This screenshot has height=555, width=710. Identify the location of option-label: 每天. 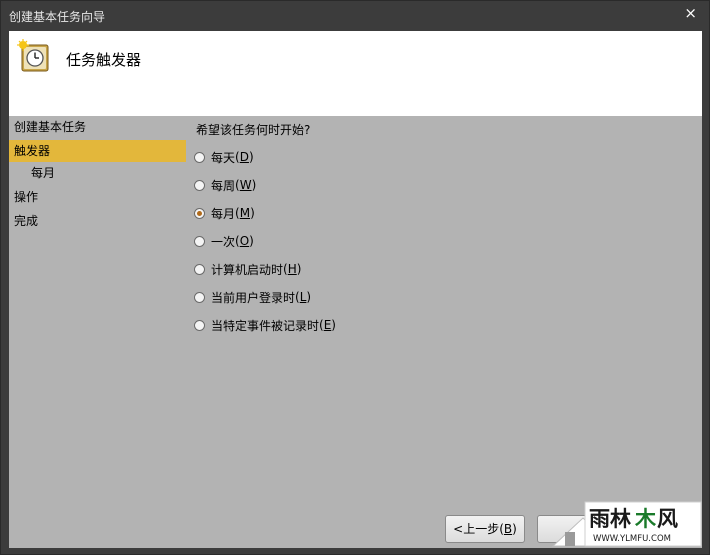
(223, 157).